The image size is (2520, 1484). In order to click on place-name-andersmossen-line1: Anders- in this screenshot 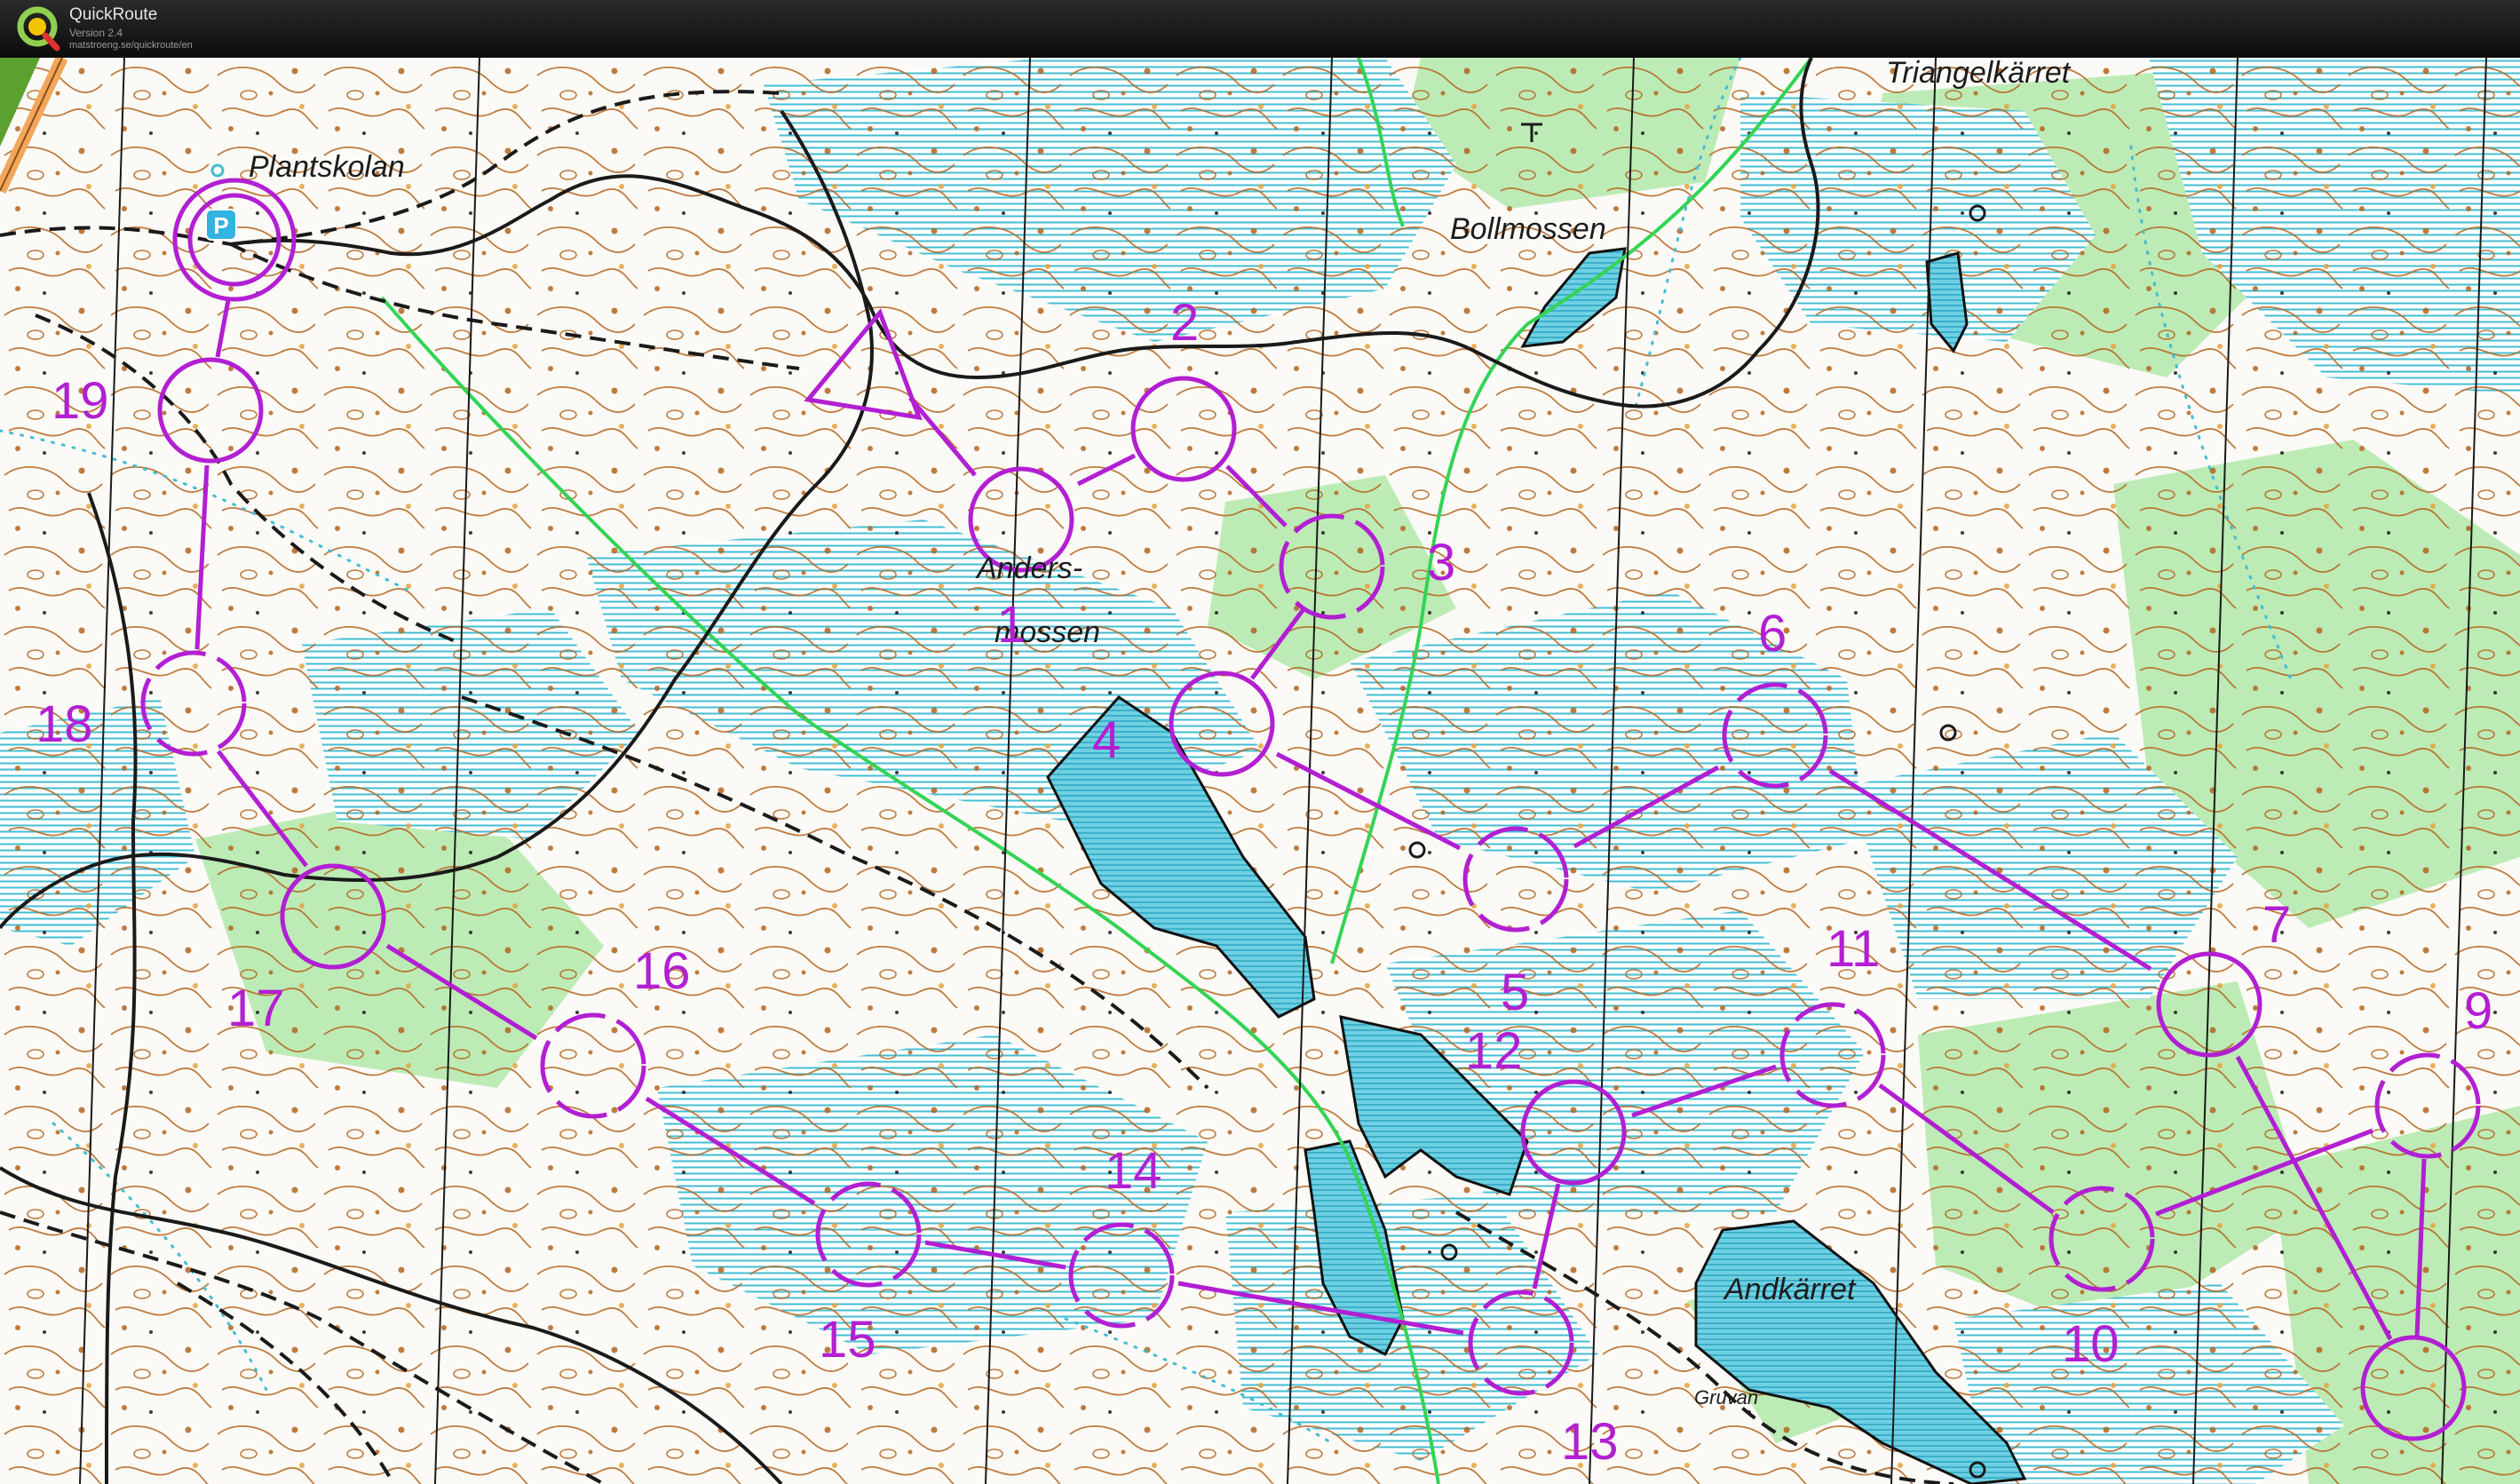, I will do `click(1030, 568)`.